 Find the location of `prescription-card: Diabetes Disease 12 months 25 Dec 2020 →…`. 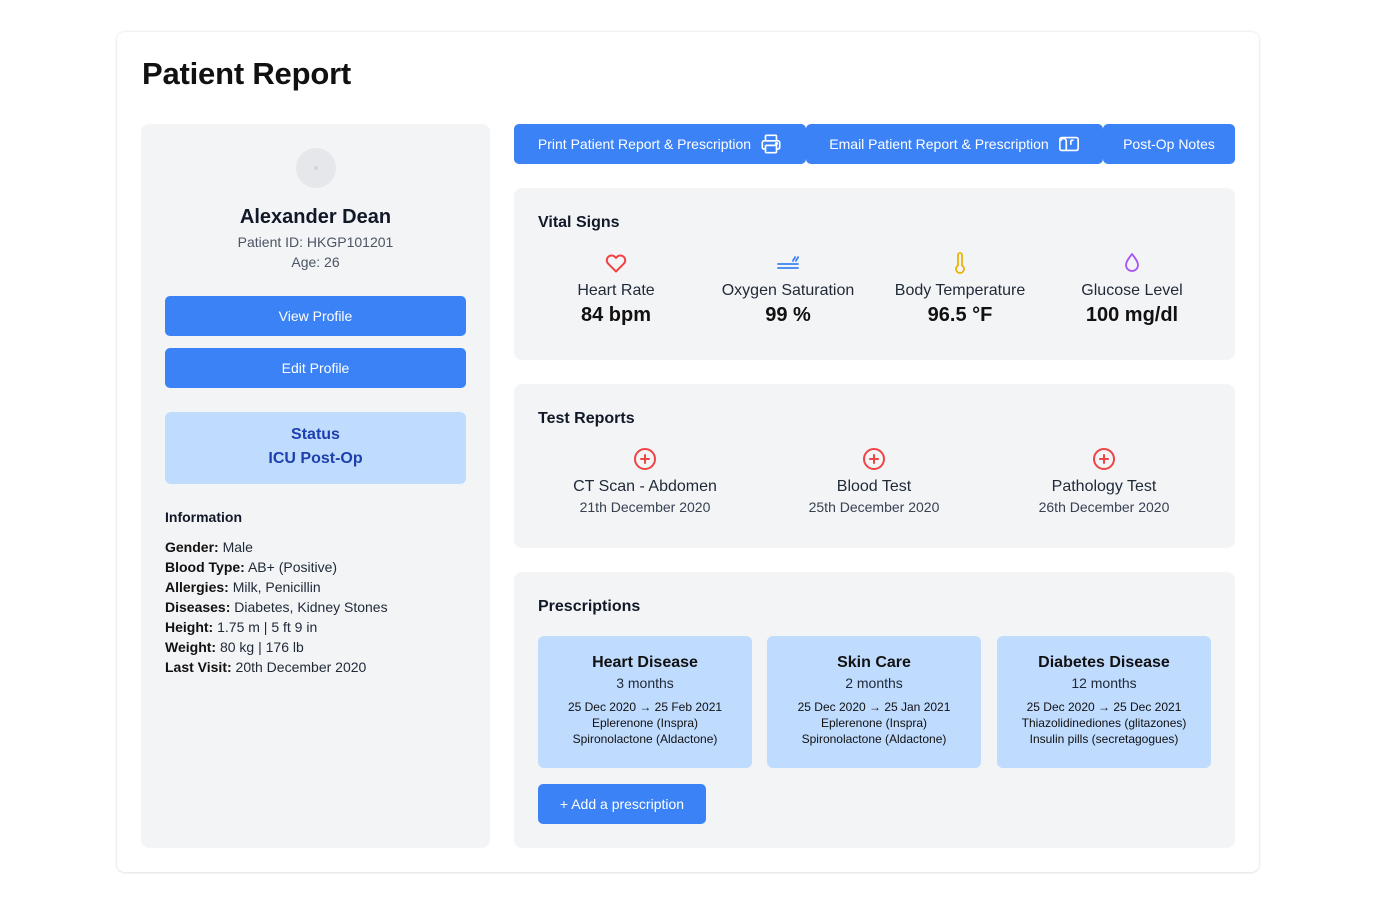

prescription-card: Diabetes Disease 12 months 25 Dec 2020 →… is located at coordinates (1104, 702).